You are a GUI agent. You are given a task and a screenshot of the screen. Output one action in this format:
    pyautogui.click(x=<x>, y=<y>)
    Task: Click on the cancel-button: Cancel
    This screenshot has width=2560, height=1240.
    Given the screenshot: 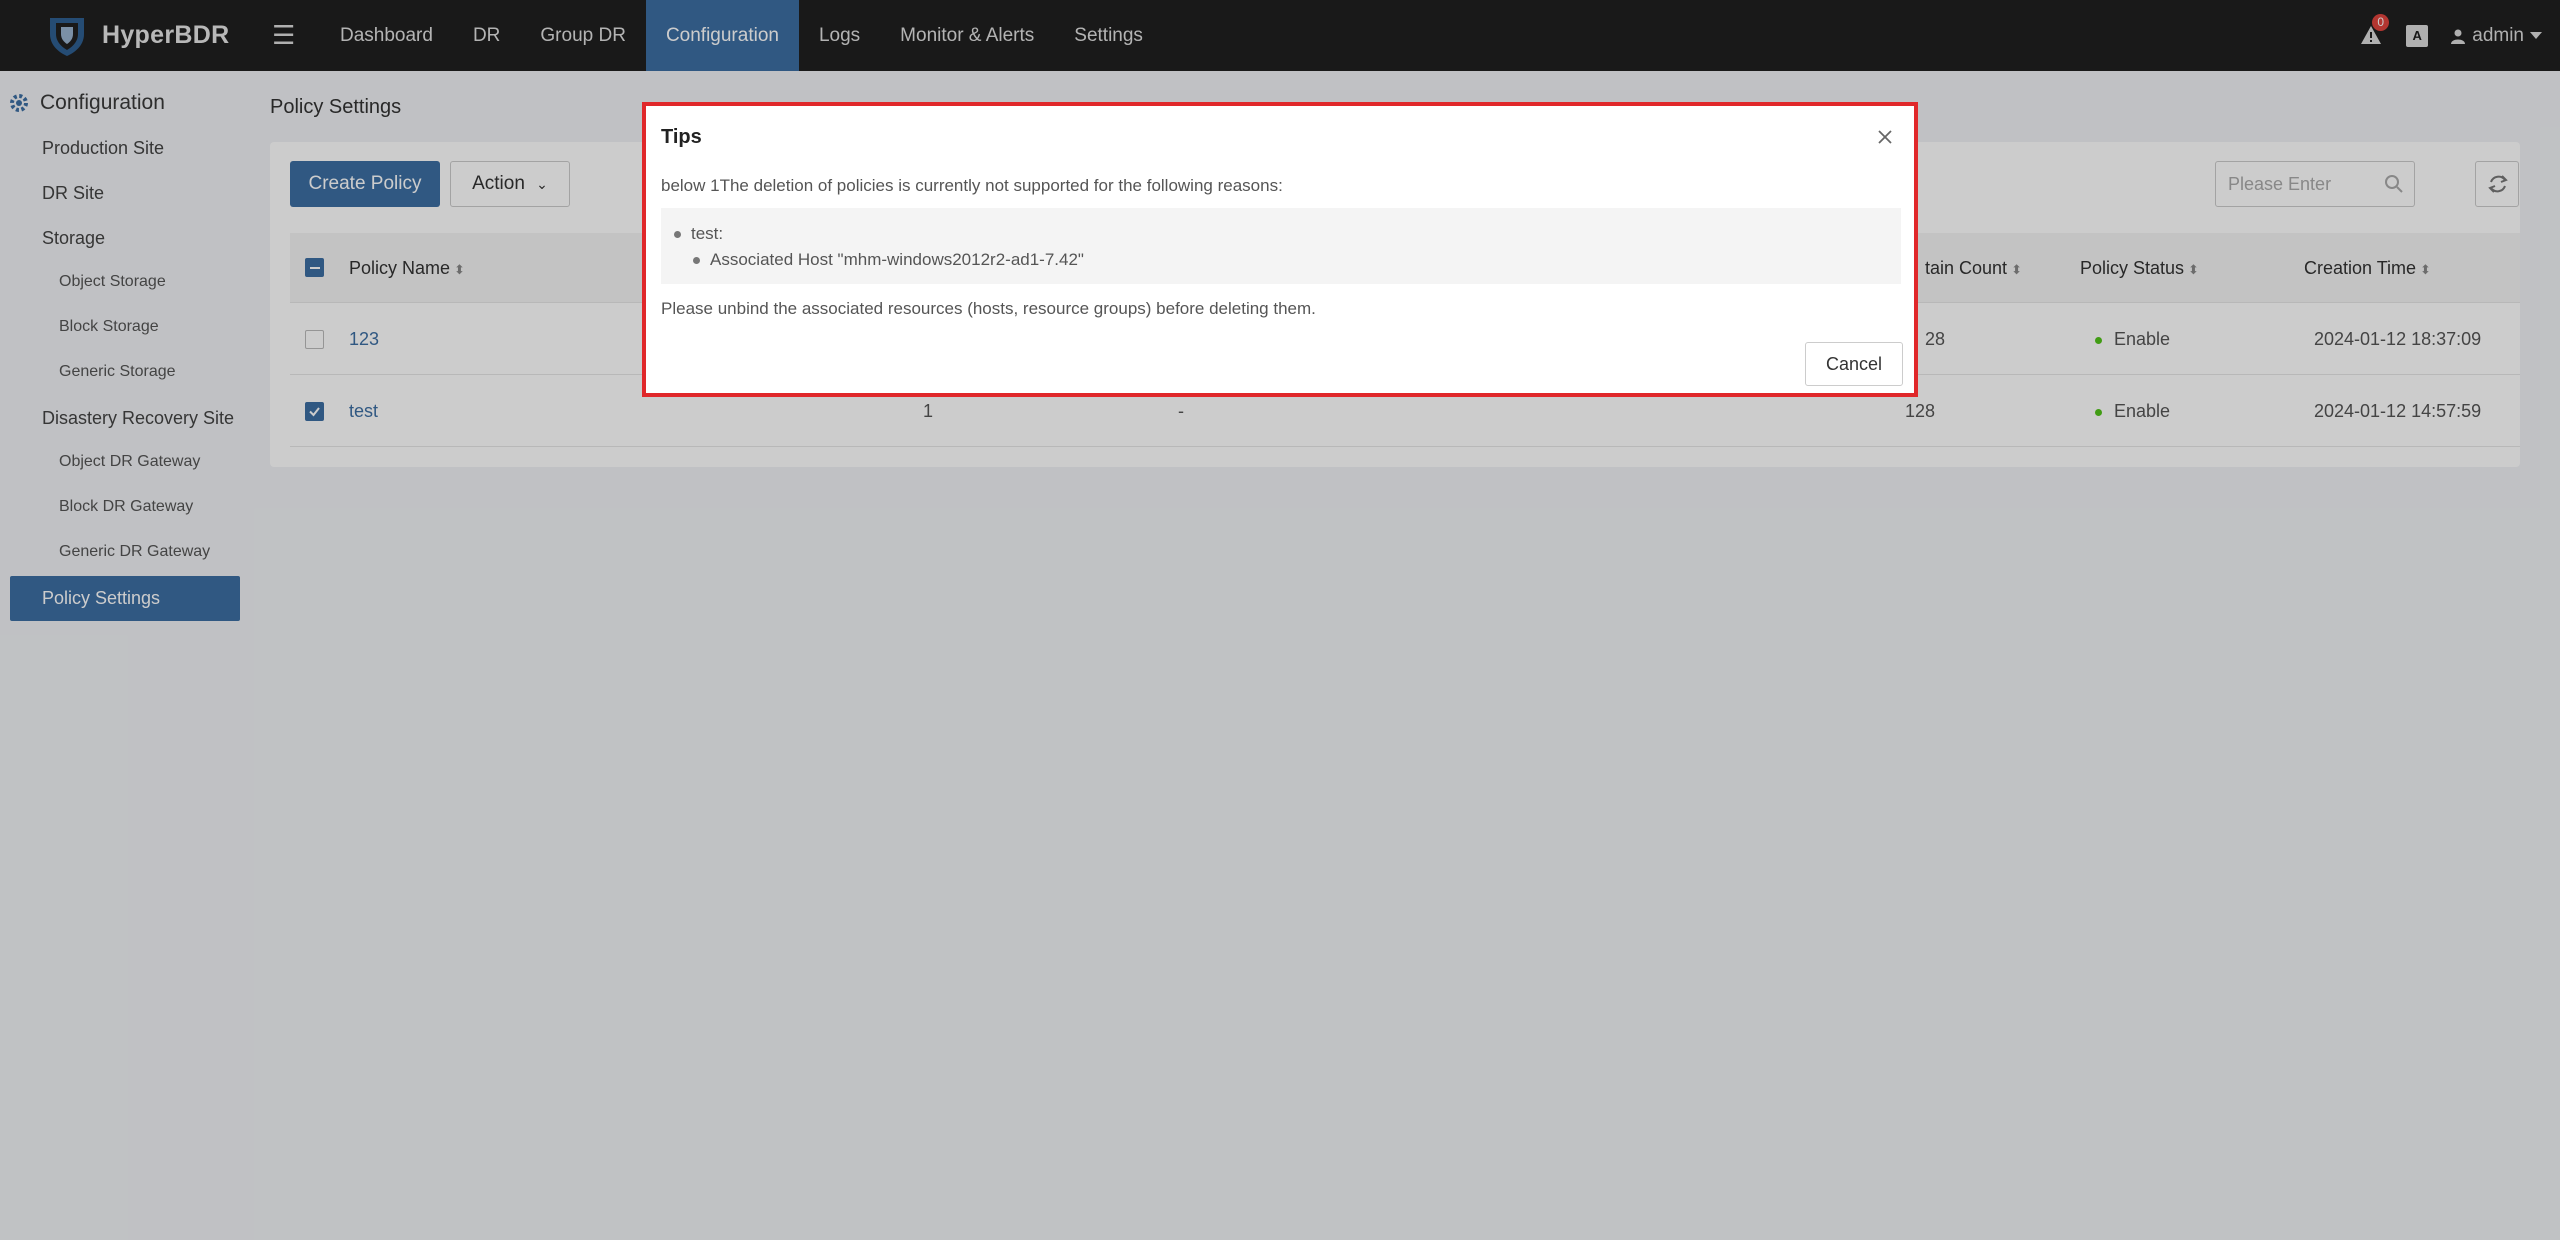 What is the action you would take?
    pyautogui.click(x=1854, y=364)
    